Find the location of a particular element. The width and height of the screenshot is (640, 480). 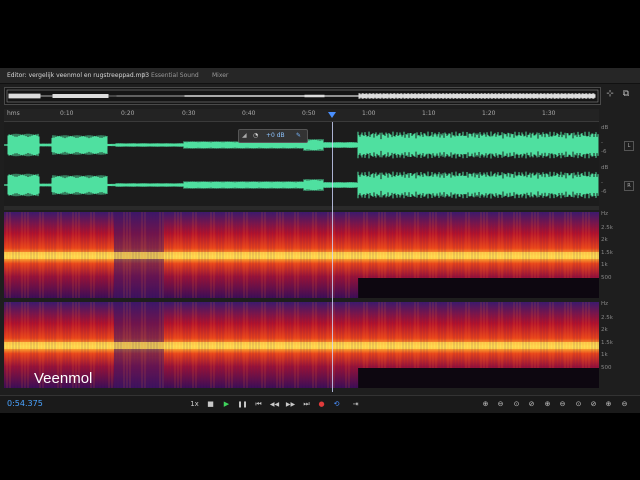

gain-hud: ◢ ◔ +0 dB ✎ is located at coordinates (273, 136).